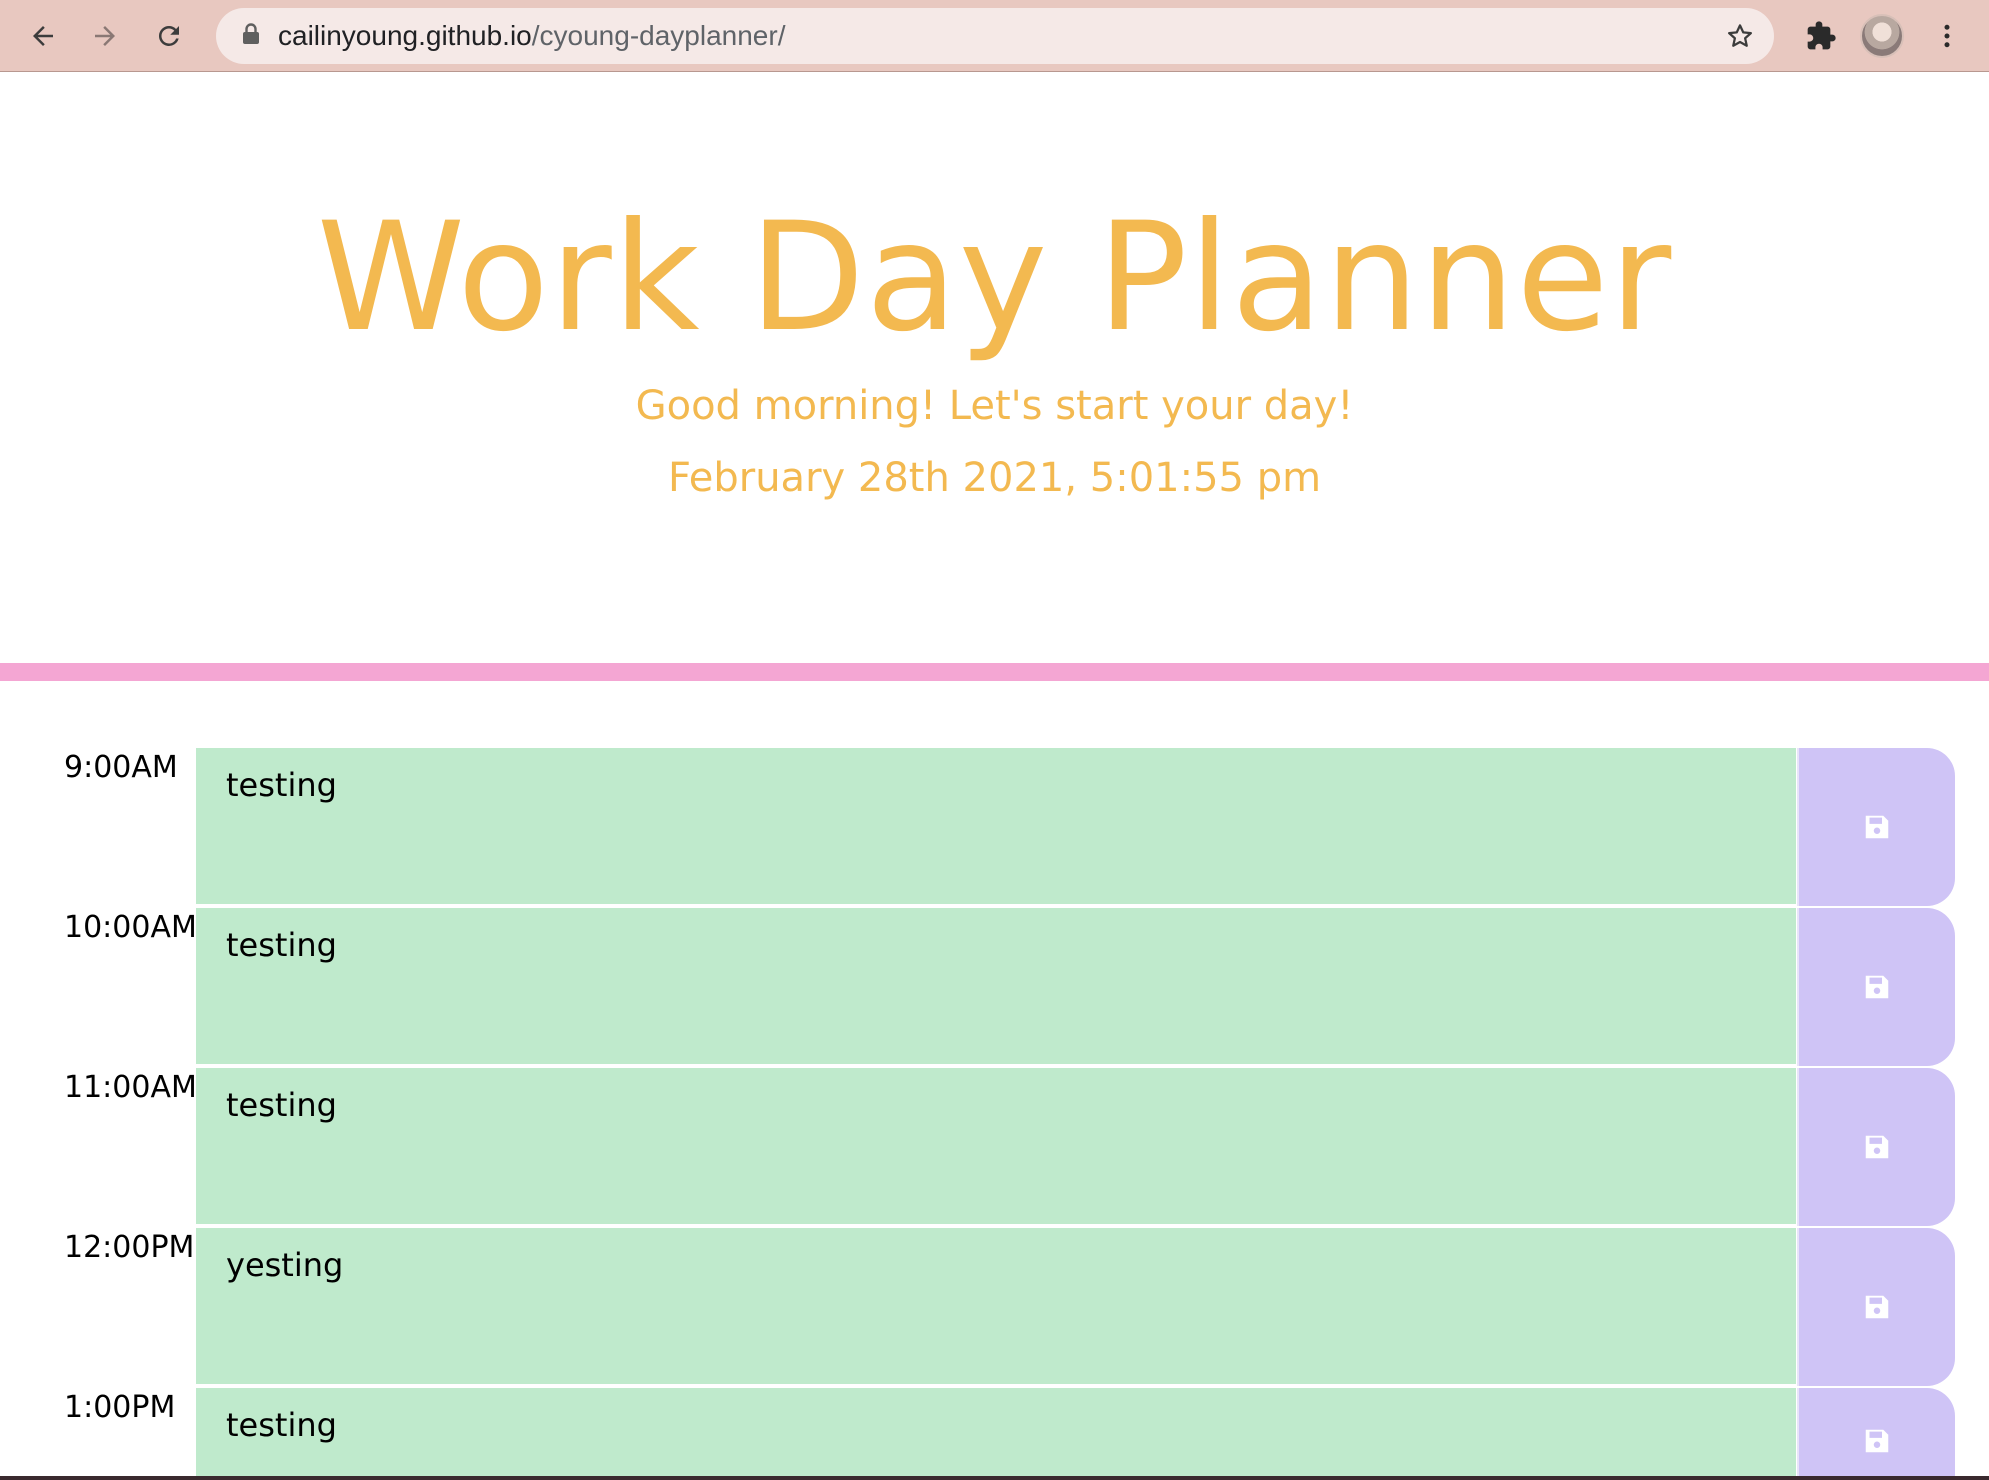 The height and width of the screenshot is (1480, 1989). Describe the element at coordinates (130, 927) in the screenshot. I see `hour-label: 10:00AM` at that location.